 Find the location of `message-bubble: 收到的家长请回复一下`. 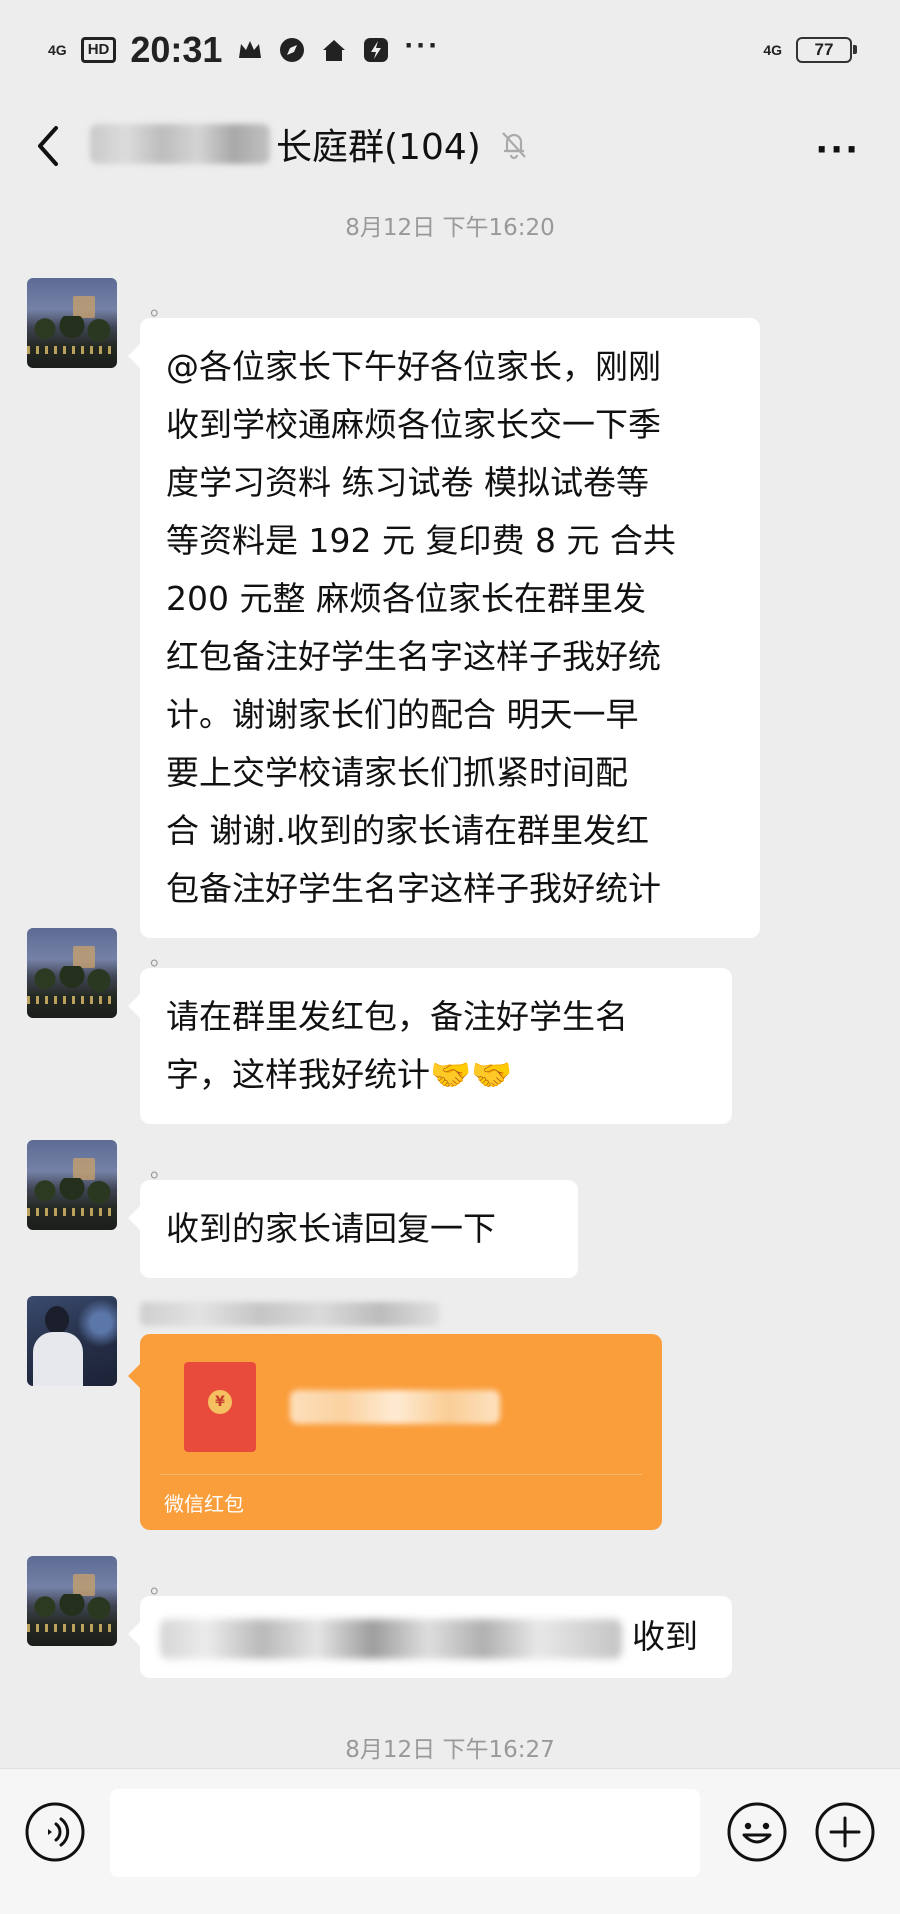

message-bubble: 收到的家长请回复一下 is located at coordinates (353, 1229).